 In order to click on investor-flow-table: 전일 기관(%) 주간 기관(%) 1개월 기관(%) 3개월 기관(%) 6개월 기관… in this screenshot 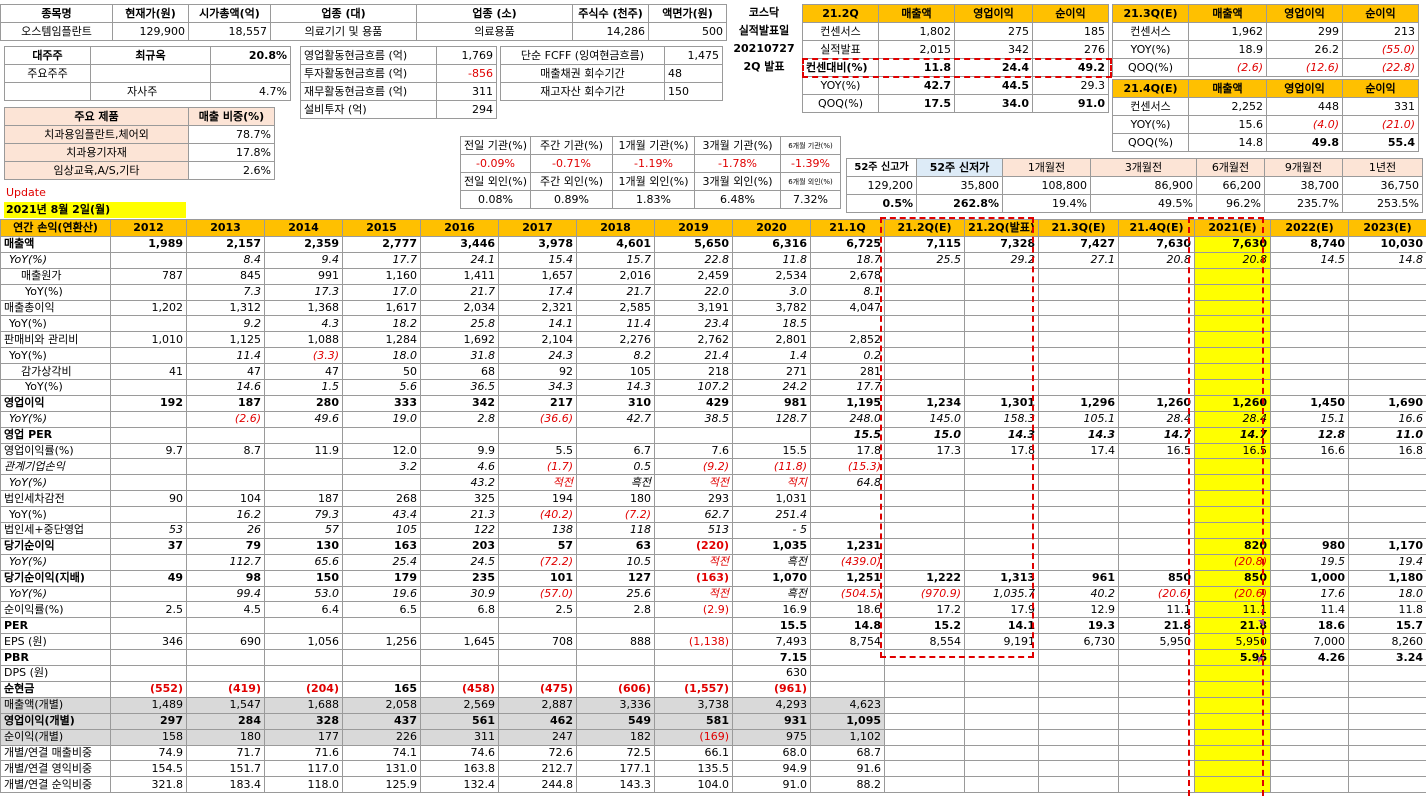, I will do `click(650, 172)`.